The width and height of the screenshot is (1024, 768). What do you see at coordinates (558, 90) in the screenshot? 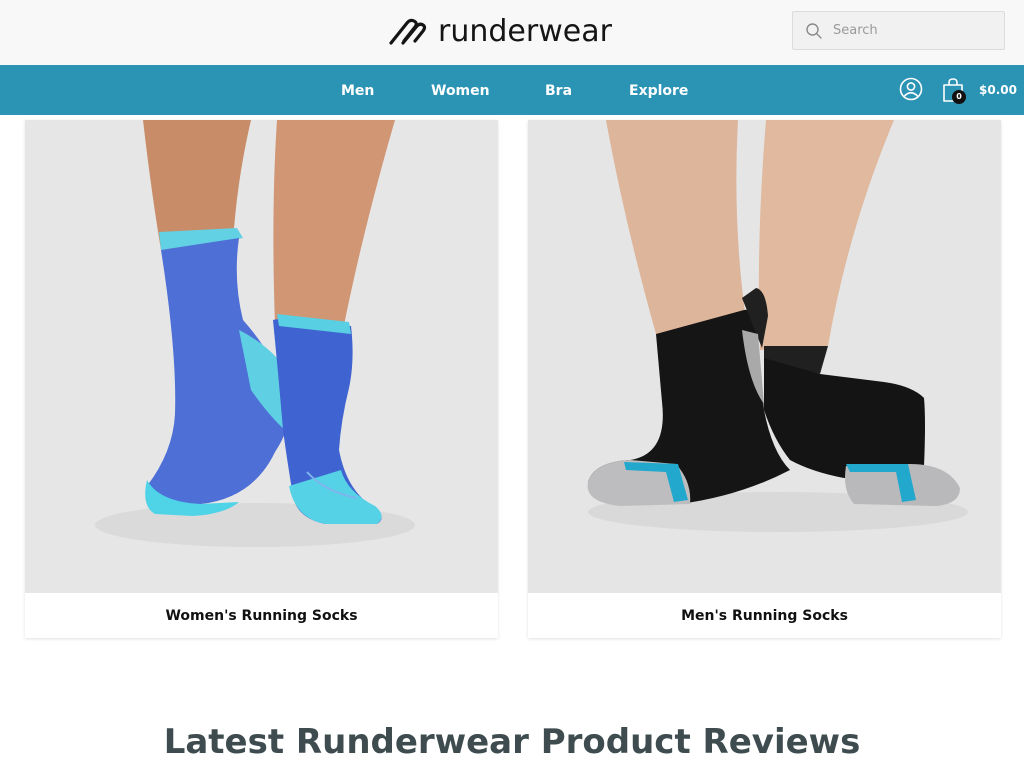
I see `nav-item-bra: Bra` at bounding box center [558, 90].